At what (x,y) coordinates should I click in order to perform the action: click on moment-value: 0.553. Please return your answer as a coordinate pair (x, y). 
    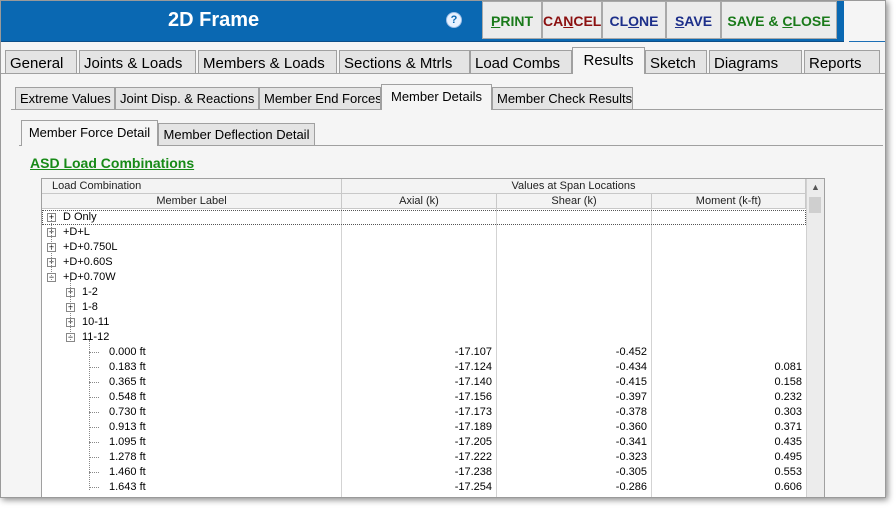
    Looking at the image, I should click on (788, 472).